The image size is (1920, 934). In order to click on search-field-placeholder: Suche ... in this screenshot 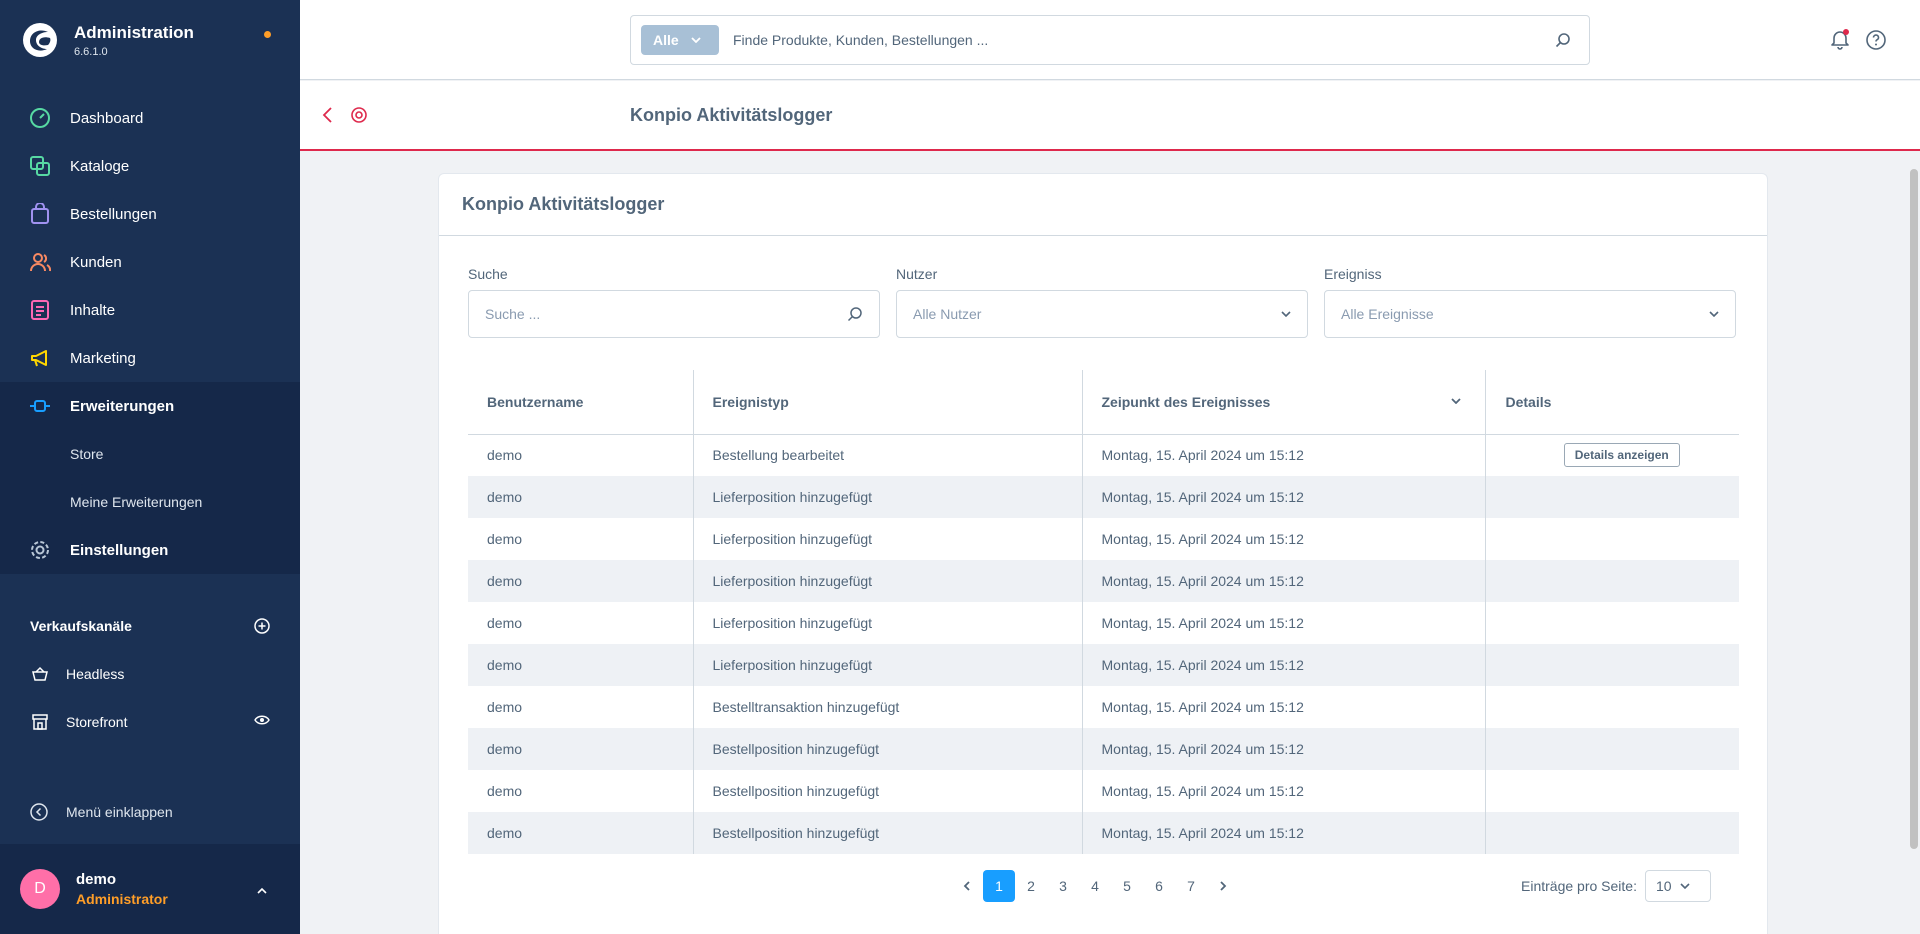, I will do `click(513, 314)`.